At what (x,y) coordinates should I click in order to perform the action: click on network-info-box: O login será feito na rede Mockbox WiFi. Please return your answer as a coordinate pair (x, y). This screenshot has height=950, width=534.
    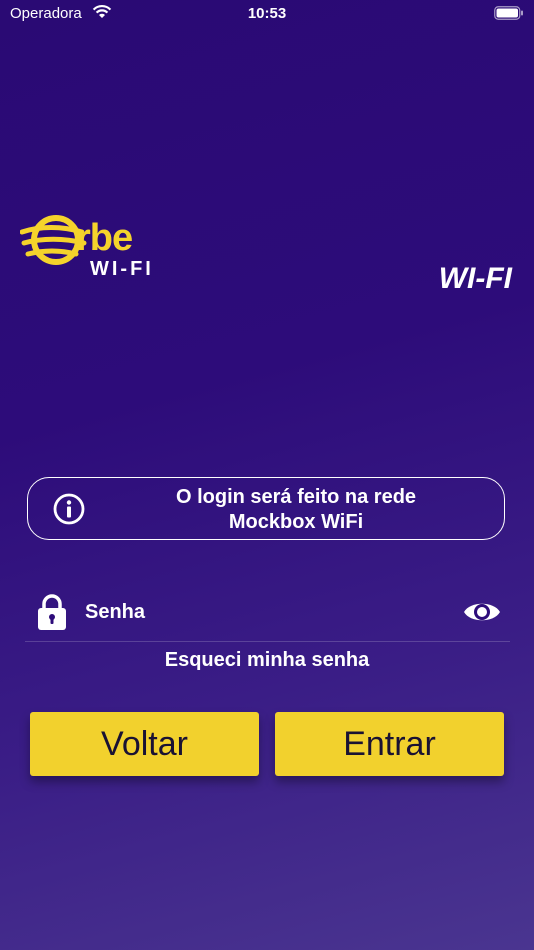
    Looking at the image, I should click on (266, 508).